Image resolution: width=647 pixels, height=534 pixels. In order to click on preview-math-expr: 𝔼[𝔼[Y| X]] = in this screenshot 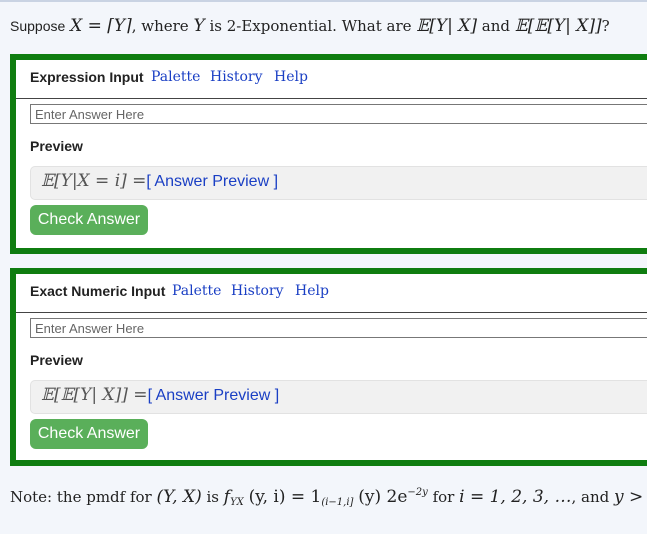, I will do `click(94, 395)`.